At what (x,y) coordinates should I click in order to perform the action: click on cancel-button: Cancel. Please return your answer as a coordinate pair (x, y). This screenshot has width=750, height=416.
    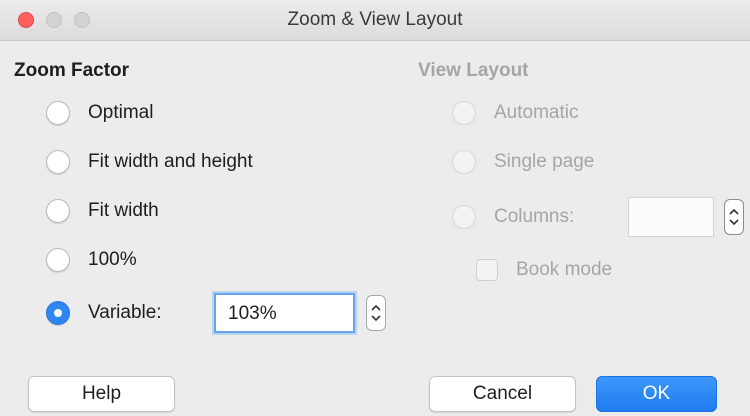
    Looking at the image, I should click on (502, 394).